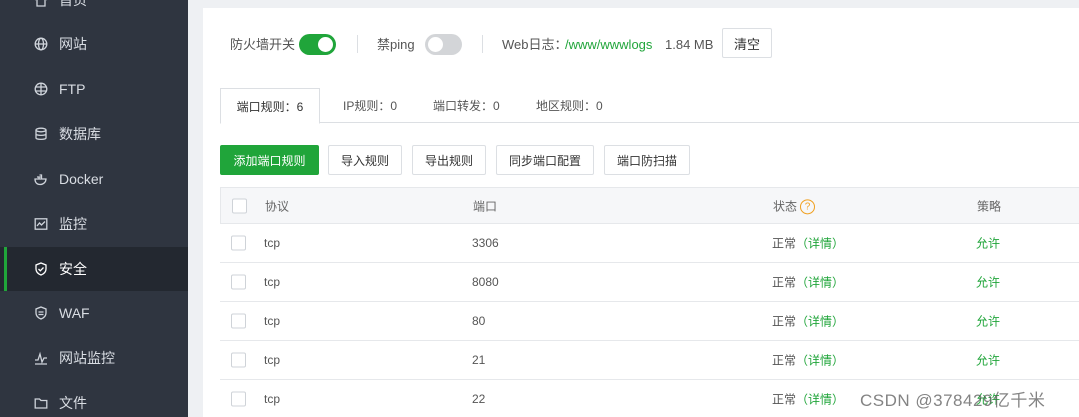 The image size is (1079, 417). I want to click on import-rules-button: 导入规则, so click(365, 160).